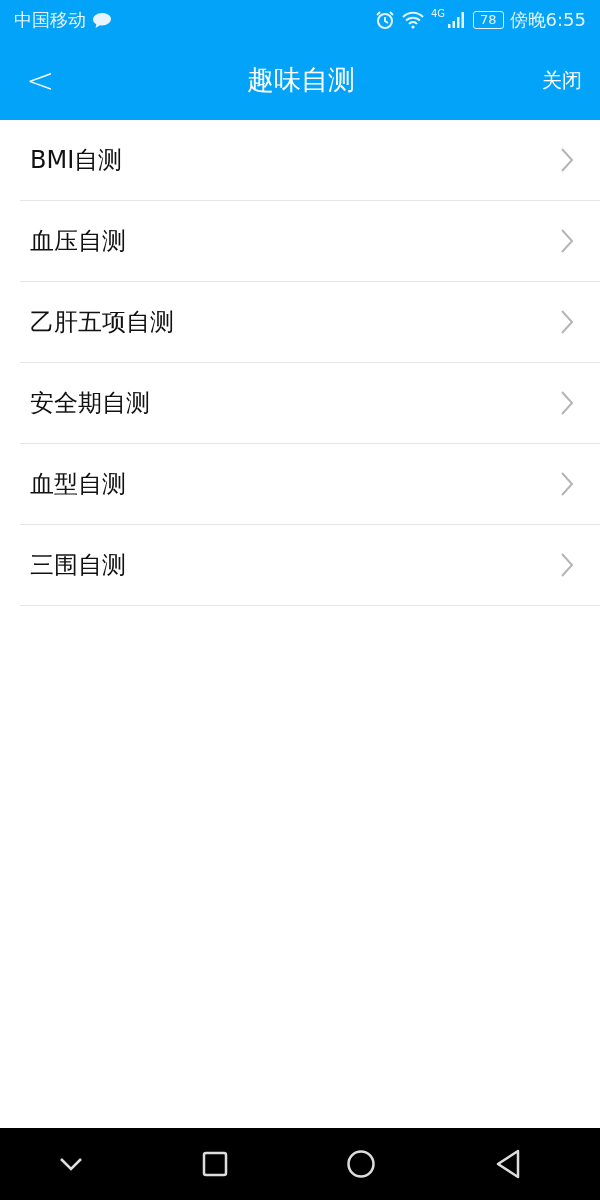 This screenshot has width=600, height=1200. Describe the element at coordinates (310, 160) in the screenshot. I see `list-item: BMI自测` at that location.